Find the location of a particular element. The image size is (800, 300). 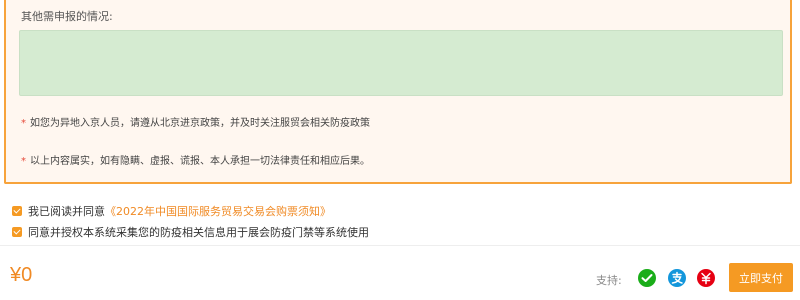

agree-terms-checkbox is located at coordinates (17, 211).